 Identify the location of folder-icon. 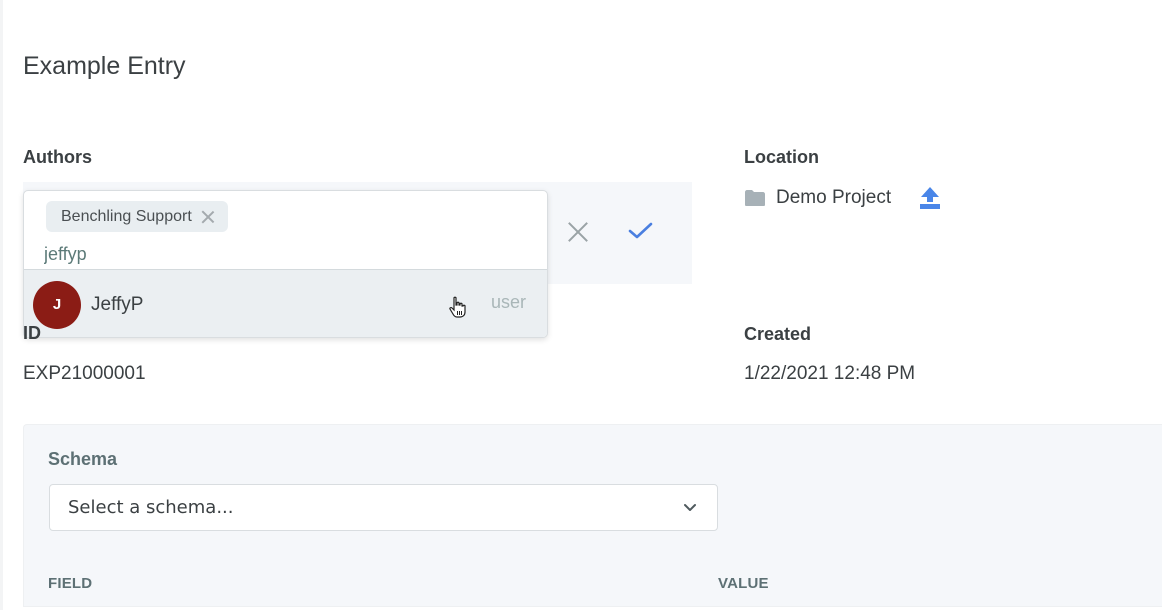
(755, 198).